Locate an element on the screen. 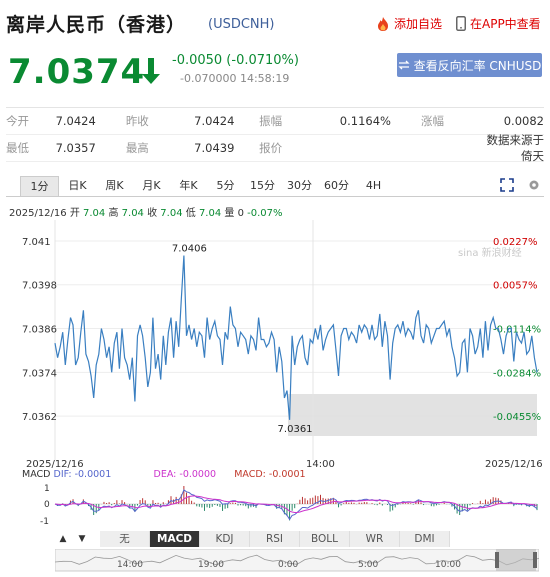 This screenshot has height=577, width=550. macd-tick: -1 is located at coordinates (44, 522).